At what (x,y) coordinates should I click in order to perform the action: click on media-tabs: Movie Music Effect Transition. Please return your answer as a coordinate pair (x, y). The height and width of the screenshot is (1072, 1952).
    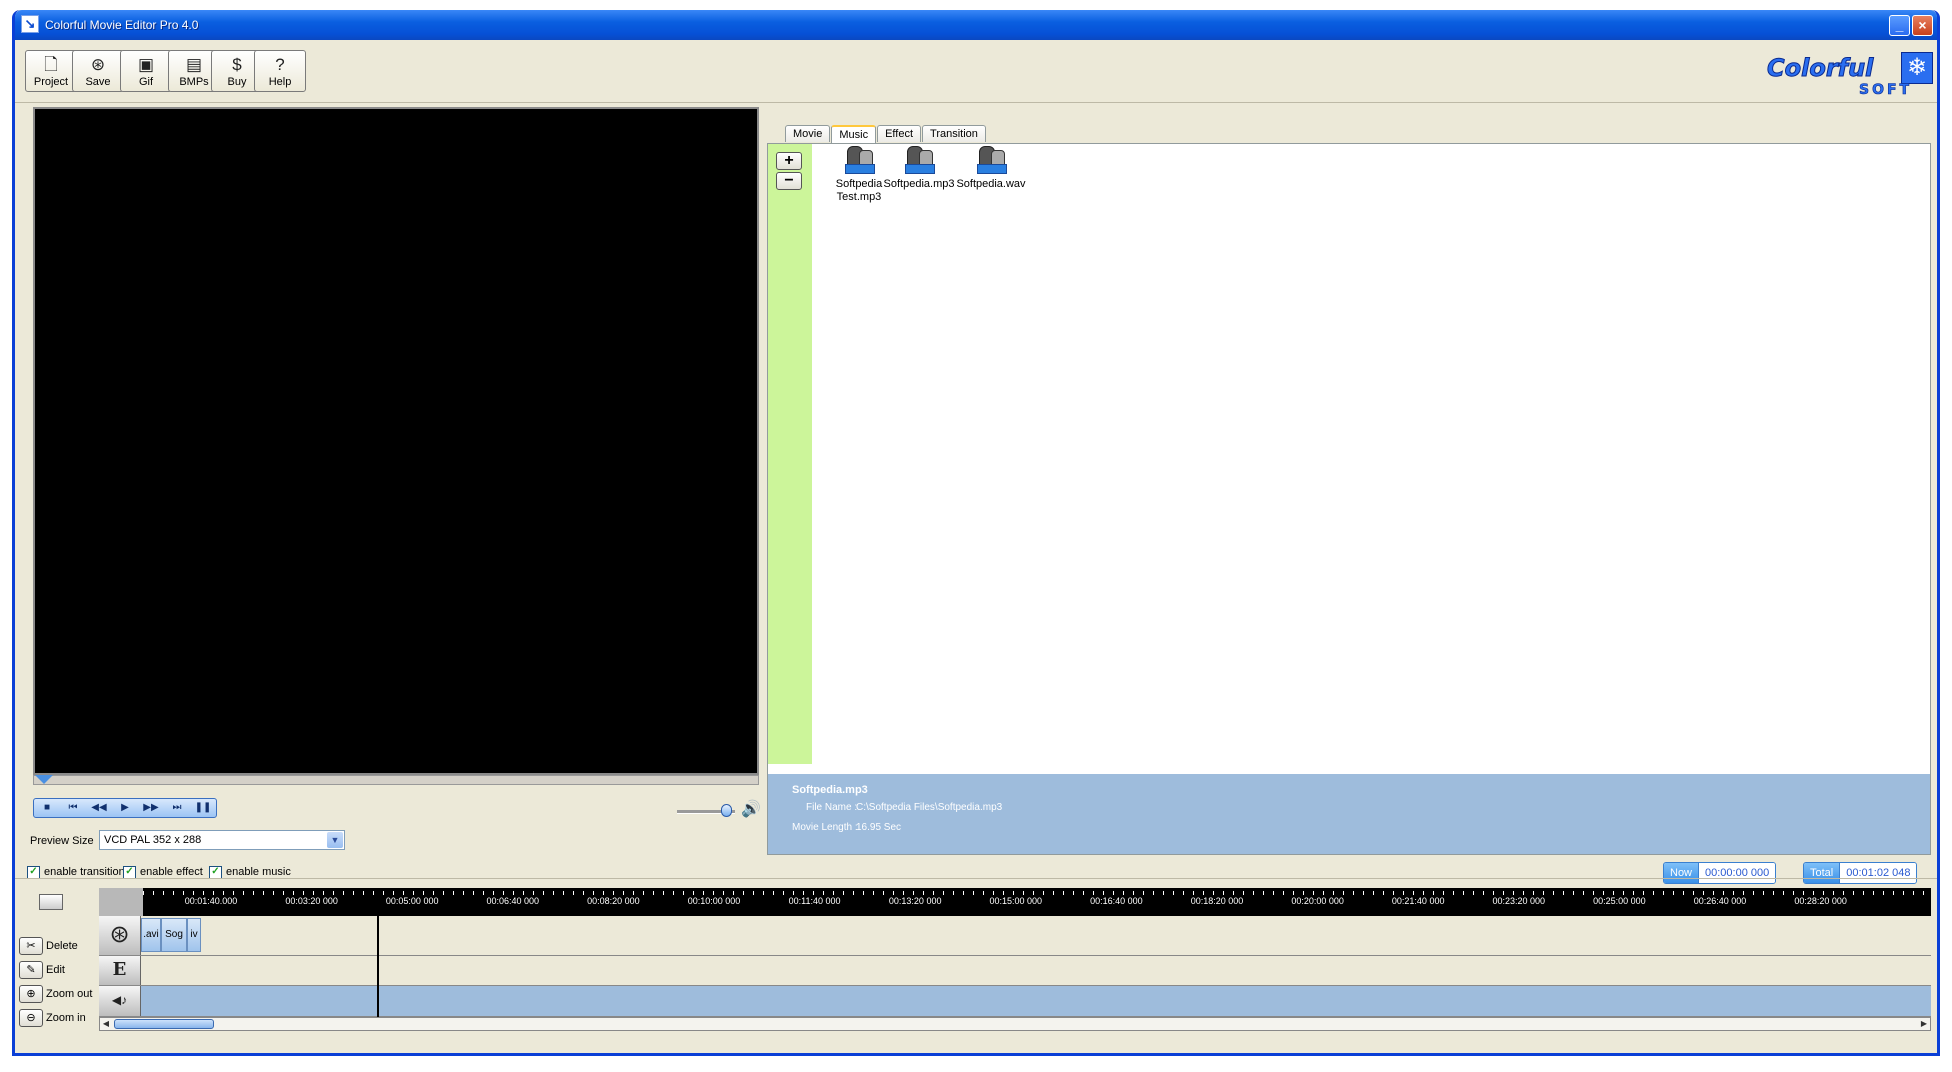
    Looking at the image, I should click on (886, 134).